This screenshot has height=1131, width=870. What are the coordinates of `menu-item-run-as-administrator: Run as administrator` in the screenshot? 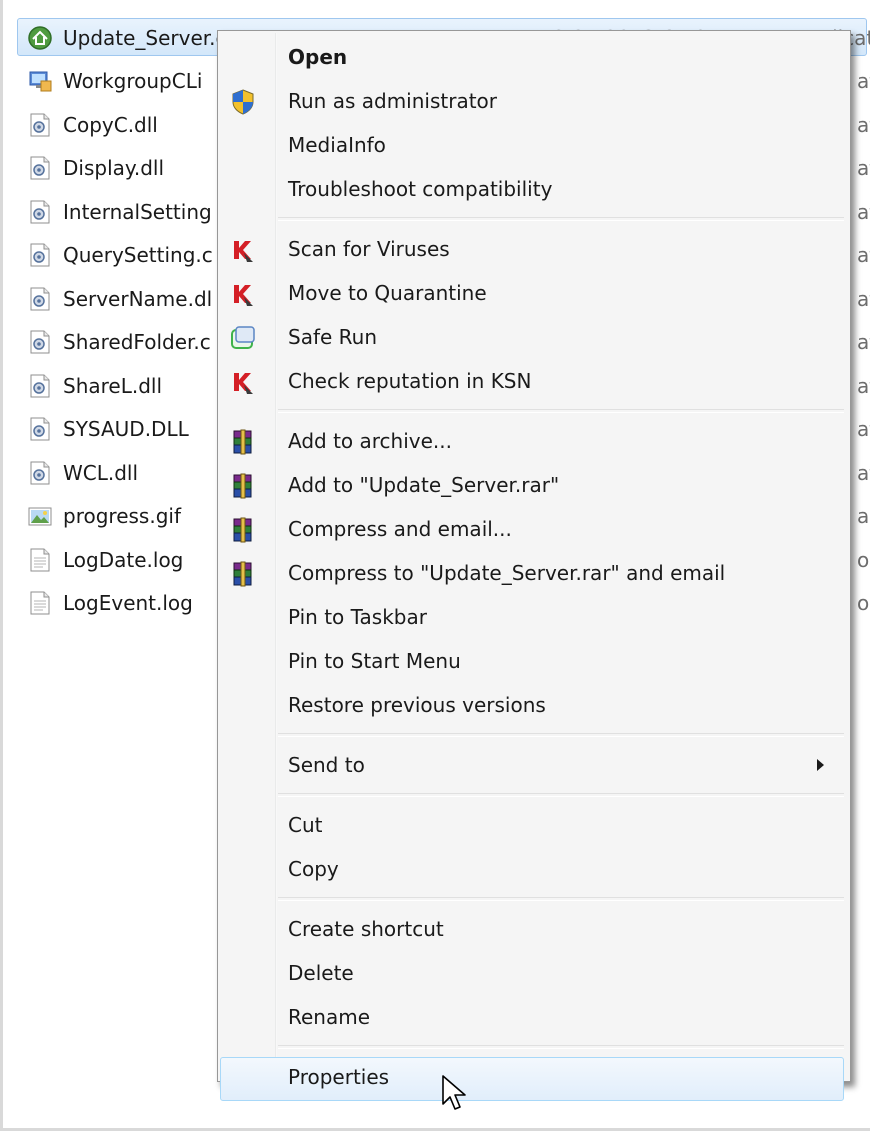 It's located at (534, 101).